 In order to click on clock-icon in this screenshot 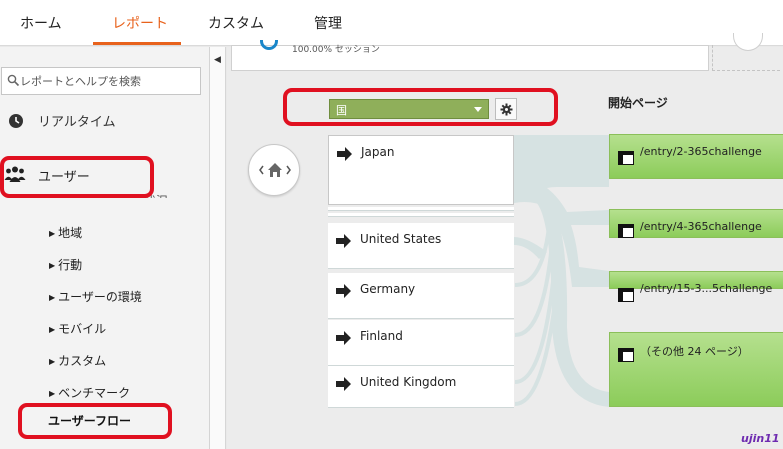, I will do `click(16, 121)`.